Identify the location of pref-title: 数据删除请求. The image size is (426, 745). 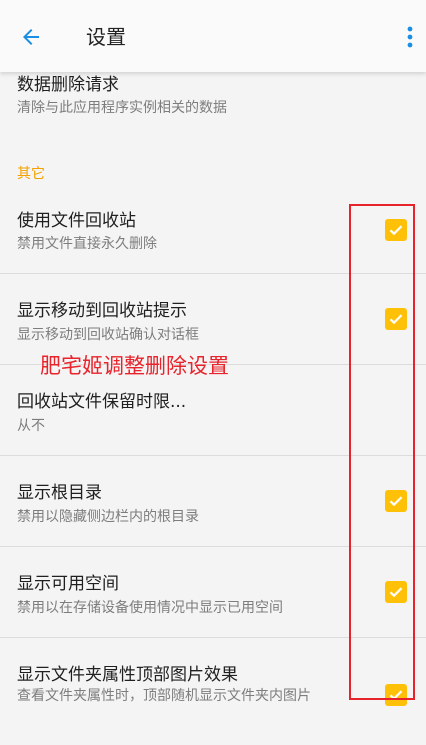
(68, 85).